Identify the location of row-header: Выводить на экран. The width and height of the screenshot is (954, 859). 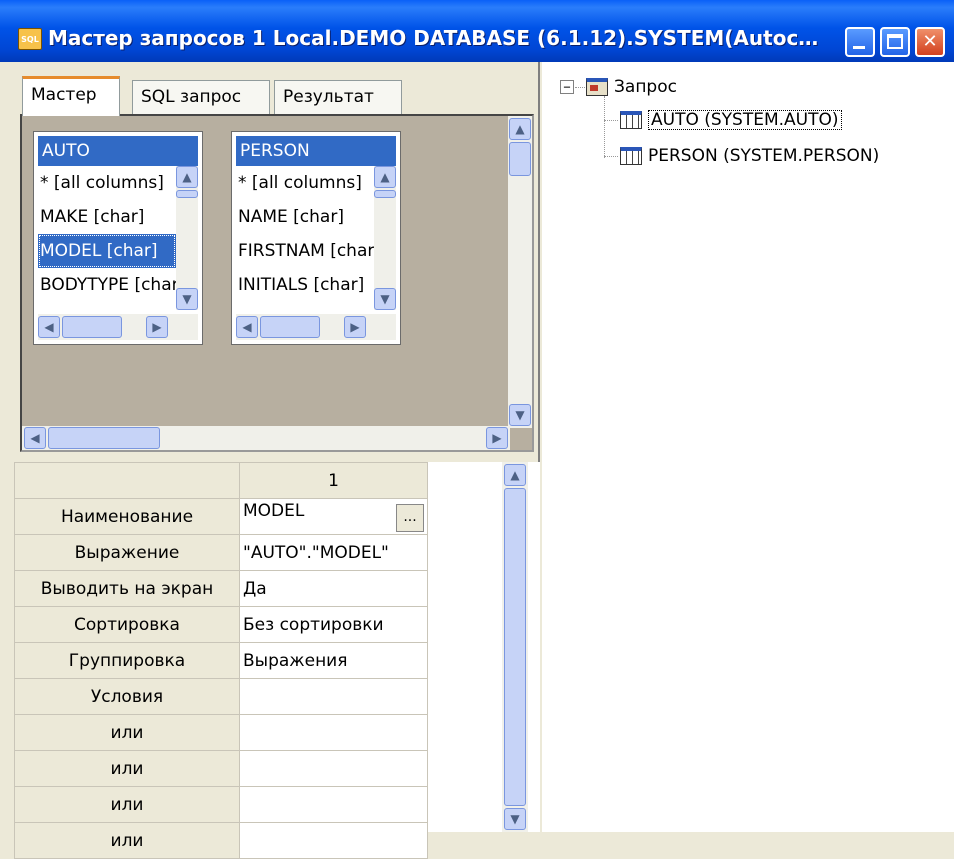
(127, 588).